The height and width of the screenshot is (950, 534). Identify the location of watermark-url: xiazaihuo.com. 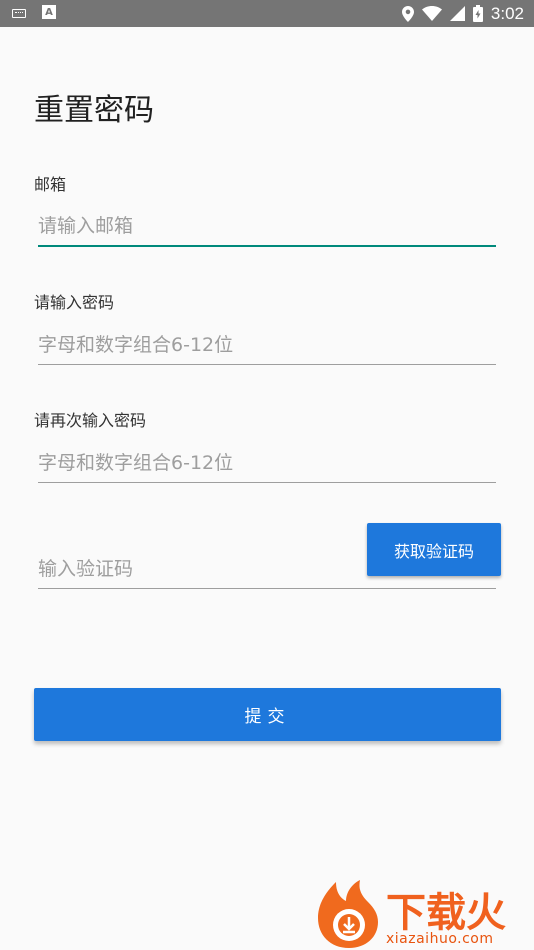
(440, 939).